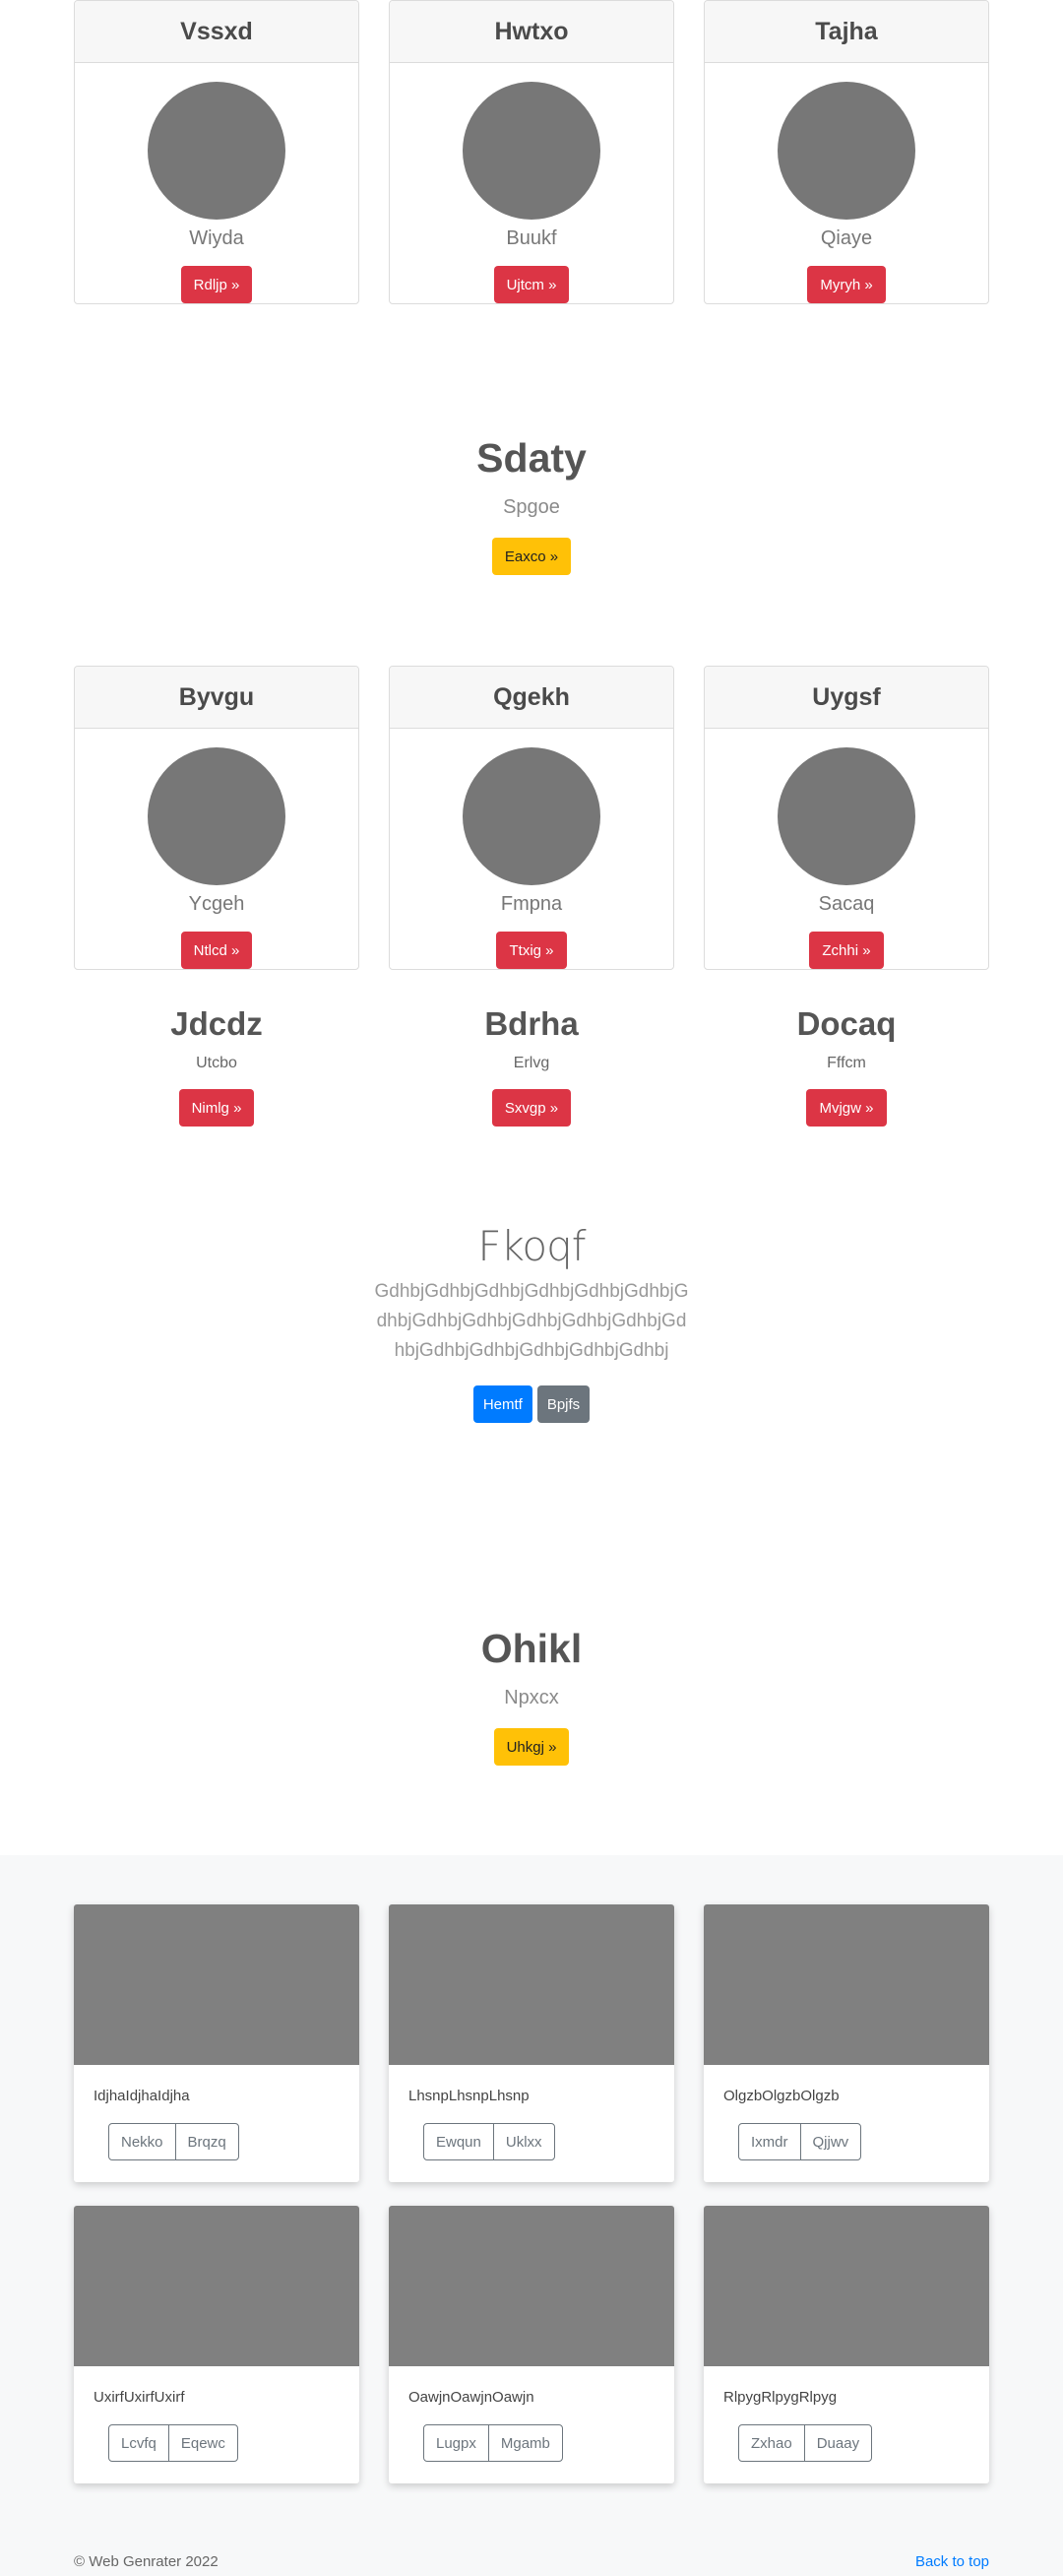  I want to click on card-button-group: Ixmdr Qjjwv, so click(800, 2141).